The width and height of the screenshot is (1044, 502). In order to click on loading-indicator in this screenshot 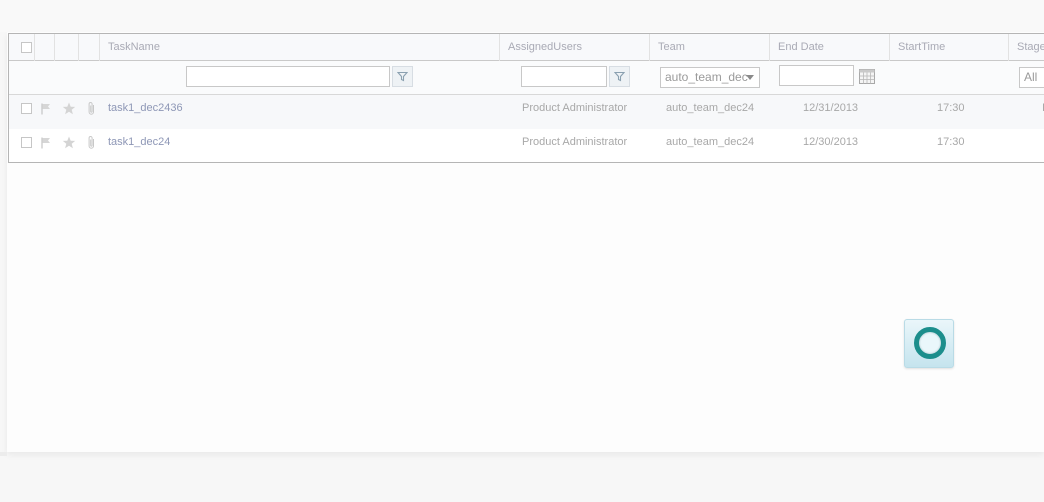, I will do `click(929, 343)`.